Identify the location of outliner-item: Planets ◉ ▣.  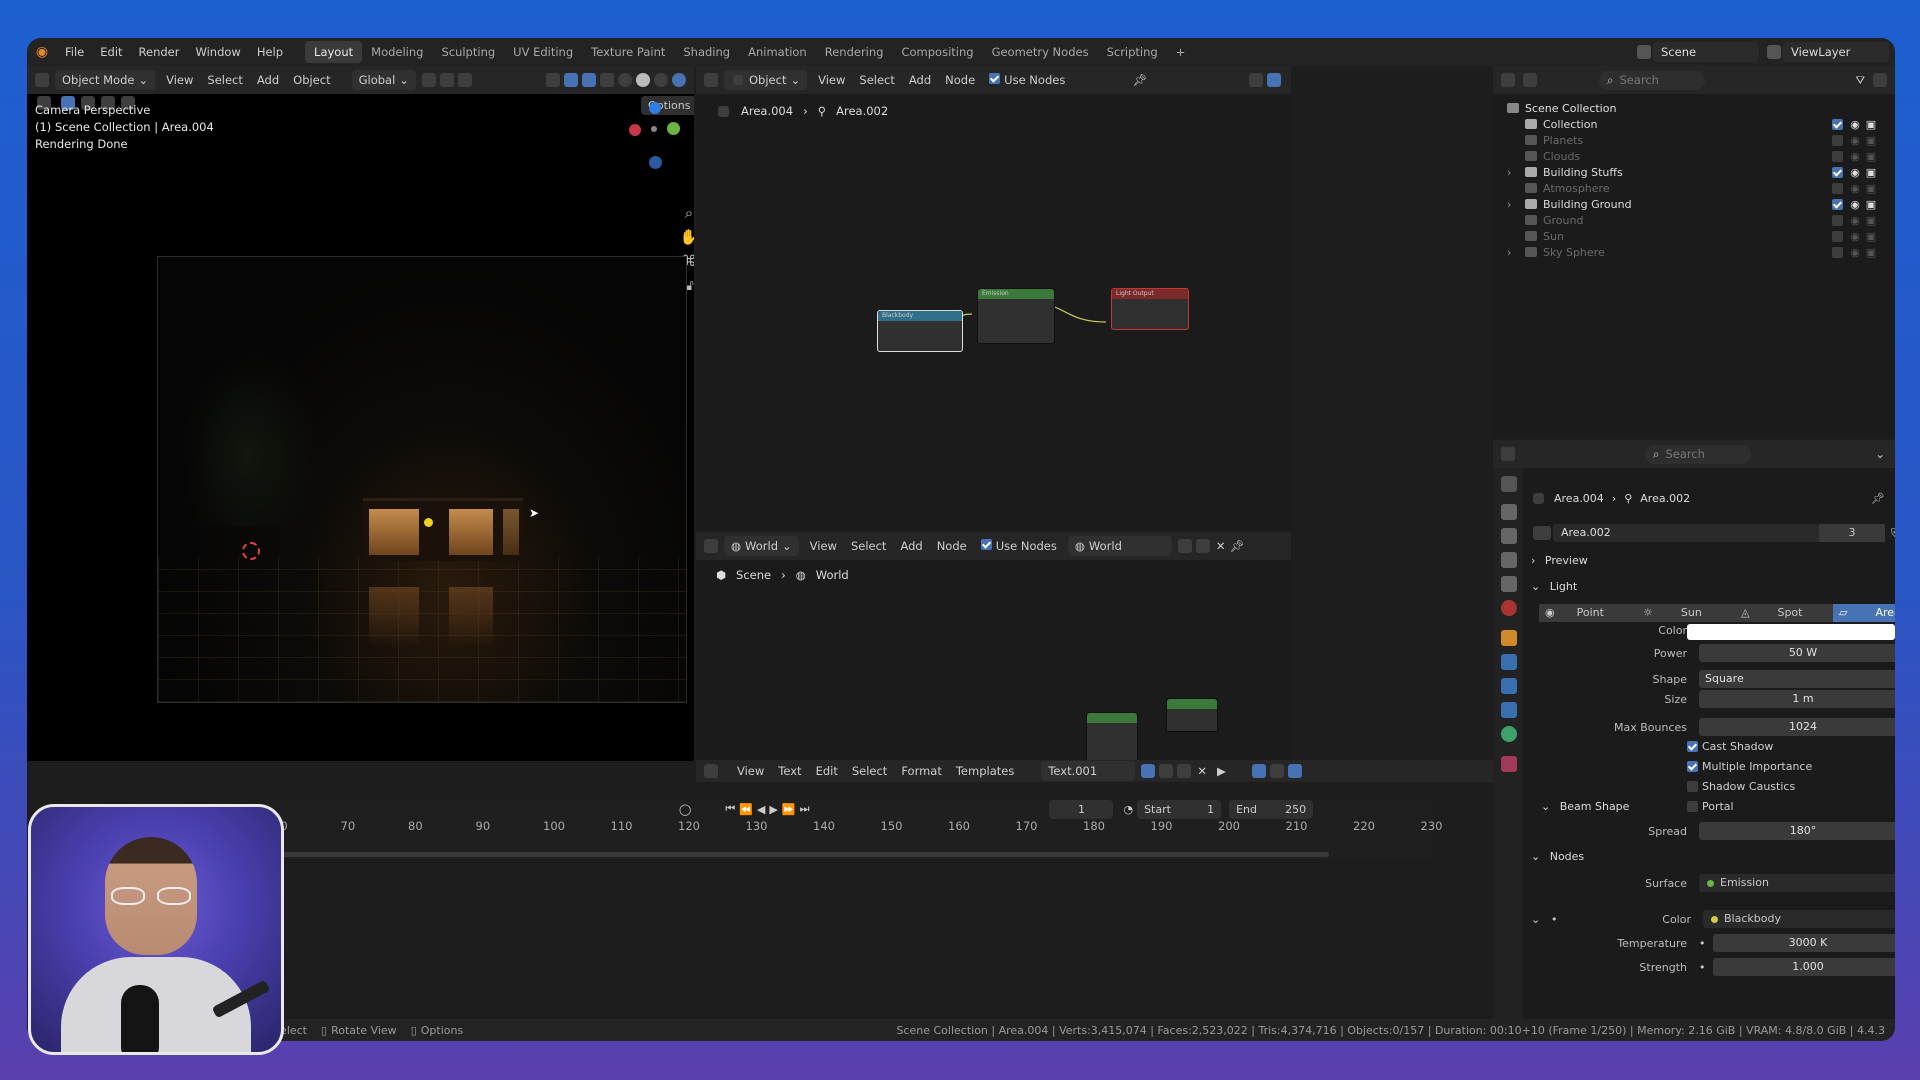
(1697, 140).